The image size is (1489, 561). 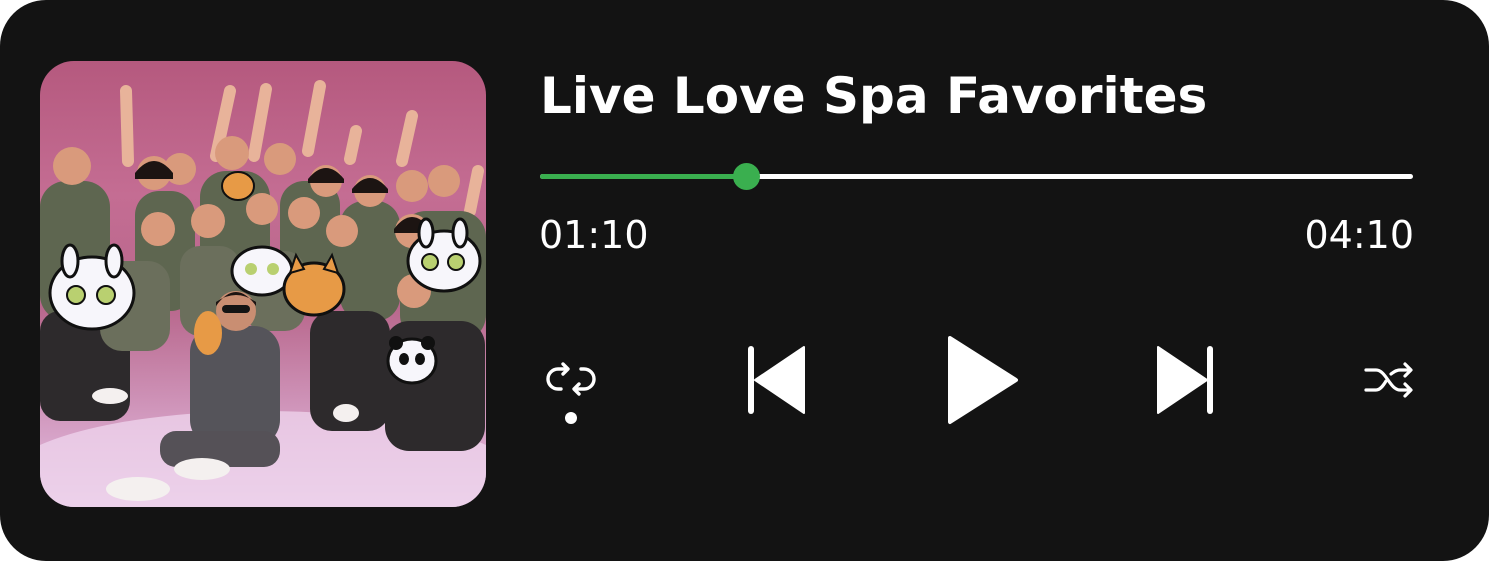 What do you see at coordinates (976, 176) in the screenshot?
I see `progress-slider` at bounding box center [976, 176].